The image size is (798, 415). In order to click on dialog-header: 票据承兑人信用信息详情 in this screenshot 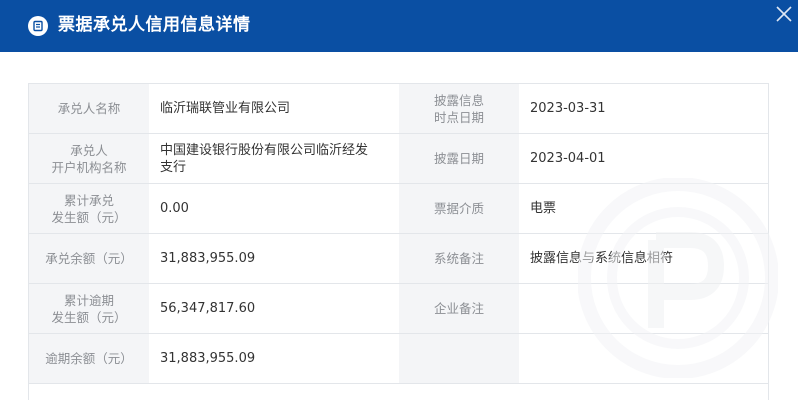, I will do `click(399, 26)`.